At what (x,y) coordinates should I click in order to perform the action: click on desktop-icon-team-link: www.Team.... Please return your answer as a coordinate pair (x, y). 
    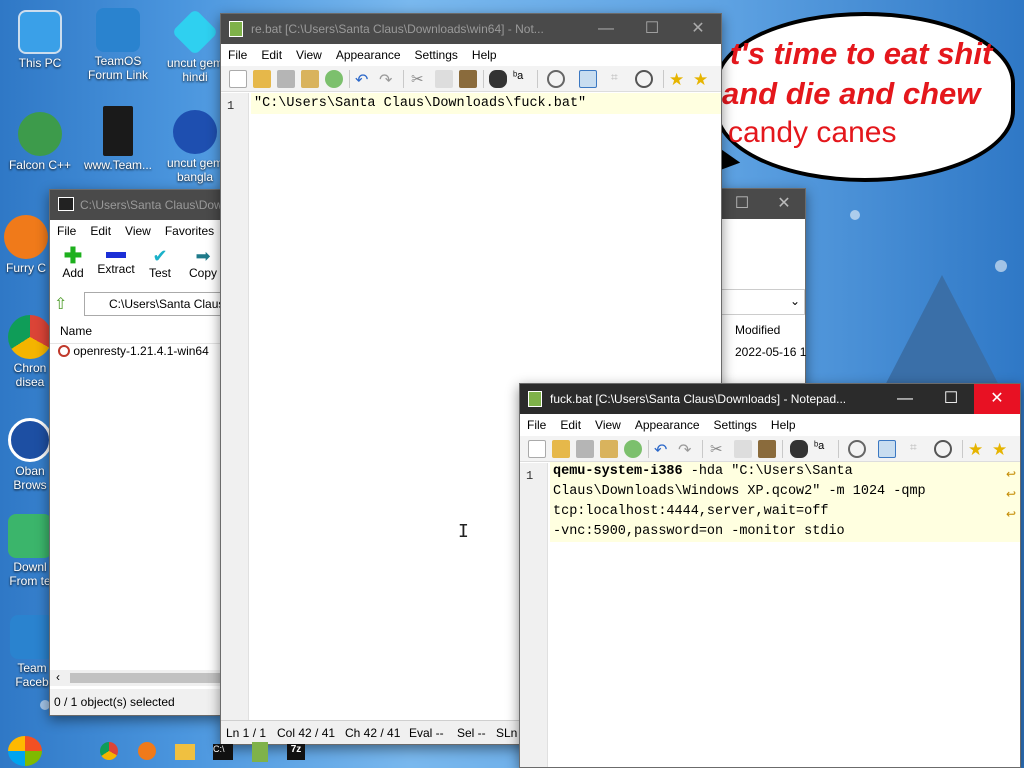
    Looking at the image, I should click on (118, 139).